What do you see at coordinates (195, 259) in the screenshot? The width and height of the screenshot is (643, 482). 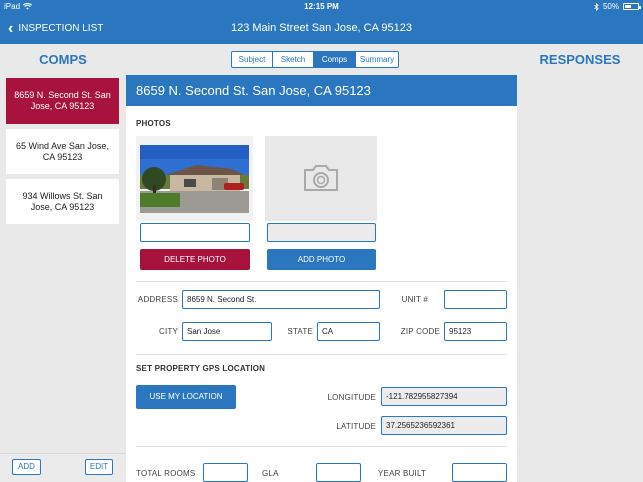 I see `delete-photo-button: DELETE PHOTO` at bounding box center [195, 259].